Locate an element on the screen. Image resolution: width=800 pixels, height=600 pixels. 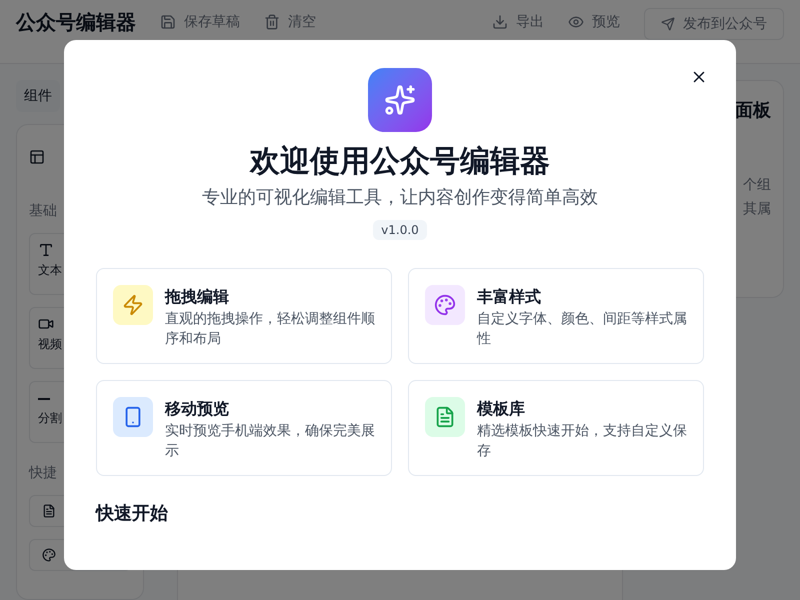
sparkle-icon is located at coordinates (400, 100).